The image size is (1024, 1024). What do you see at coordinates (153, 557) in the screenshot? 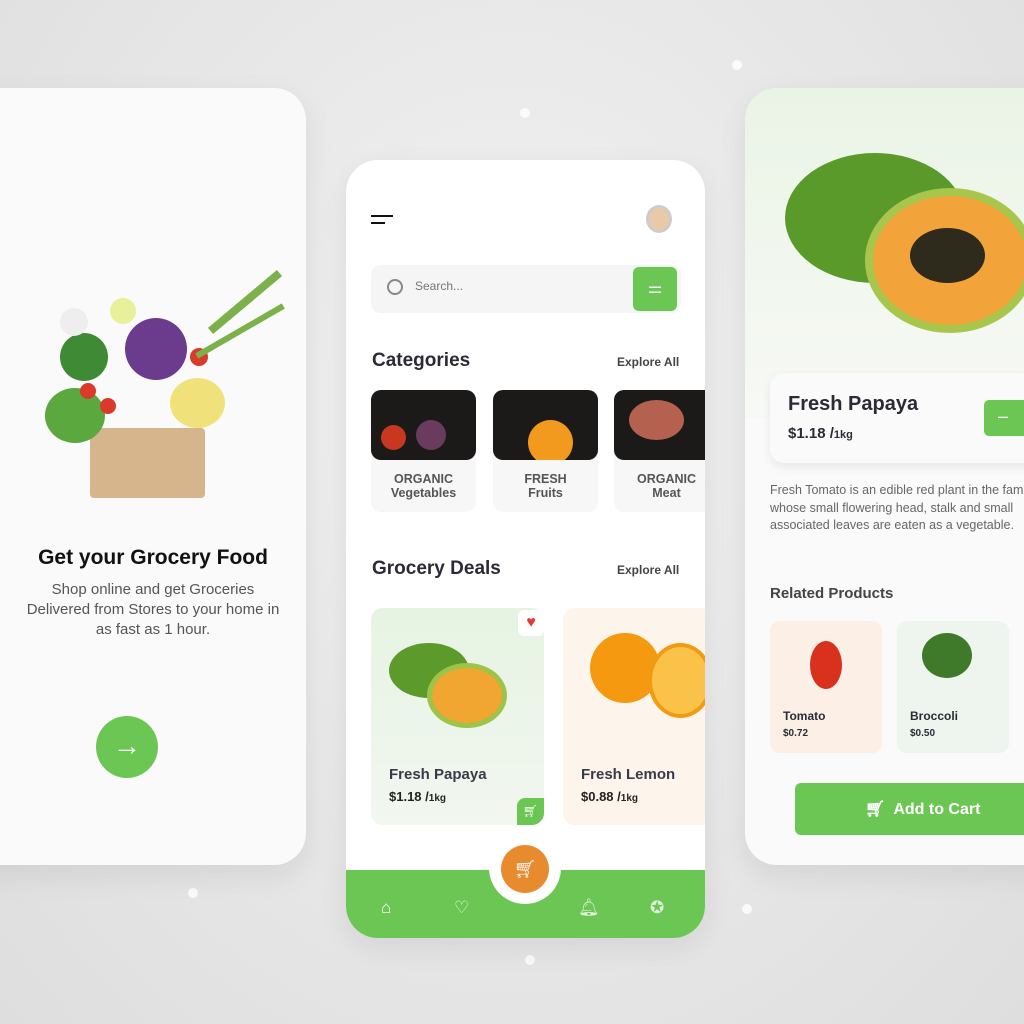
I see `onboarding-title: Get your Grocery Food` at bounding box center [153, 557].